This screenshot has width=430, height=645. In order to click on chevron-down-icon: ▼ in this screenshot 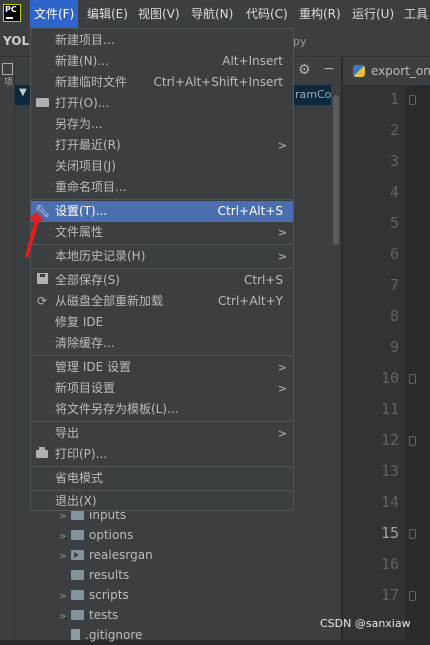, I will do `click(23, 92)`.